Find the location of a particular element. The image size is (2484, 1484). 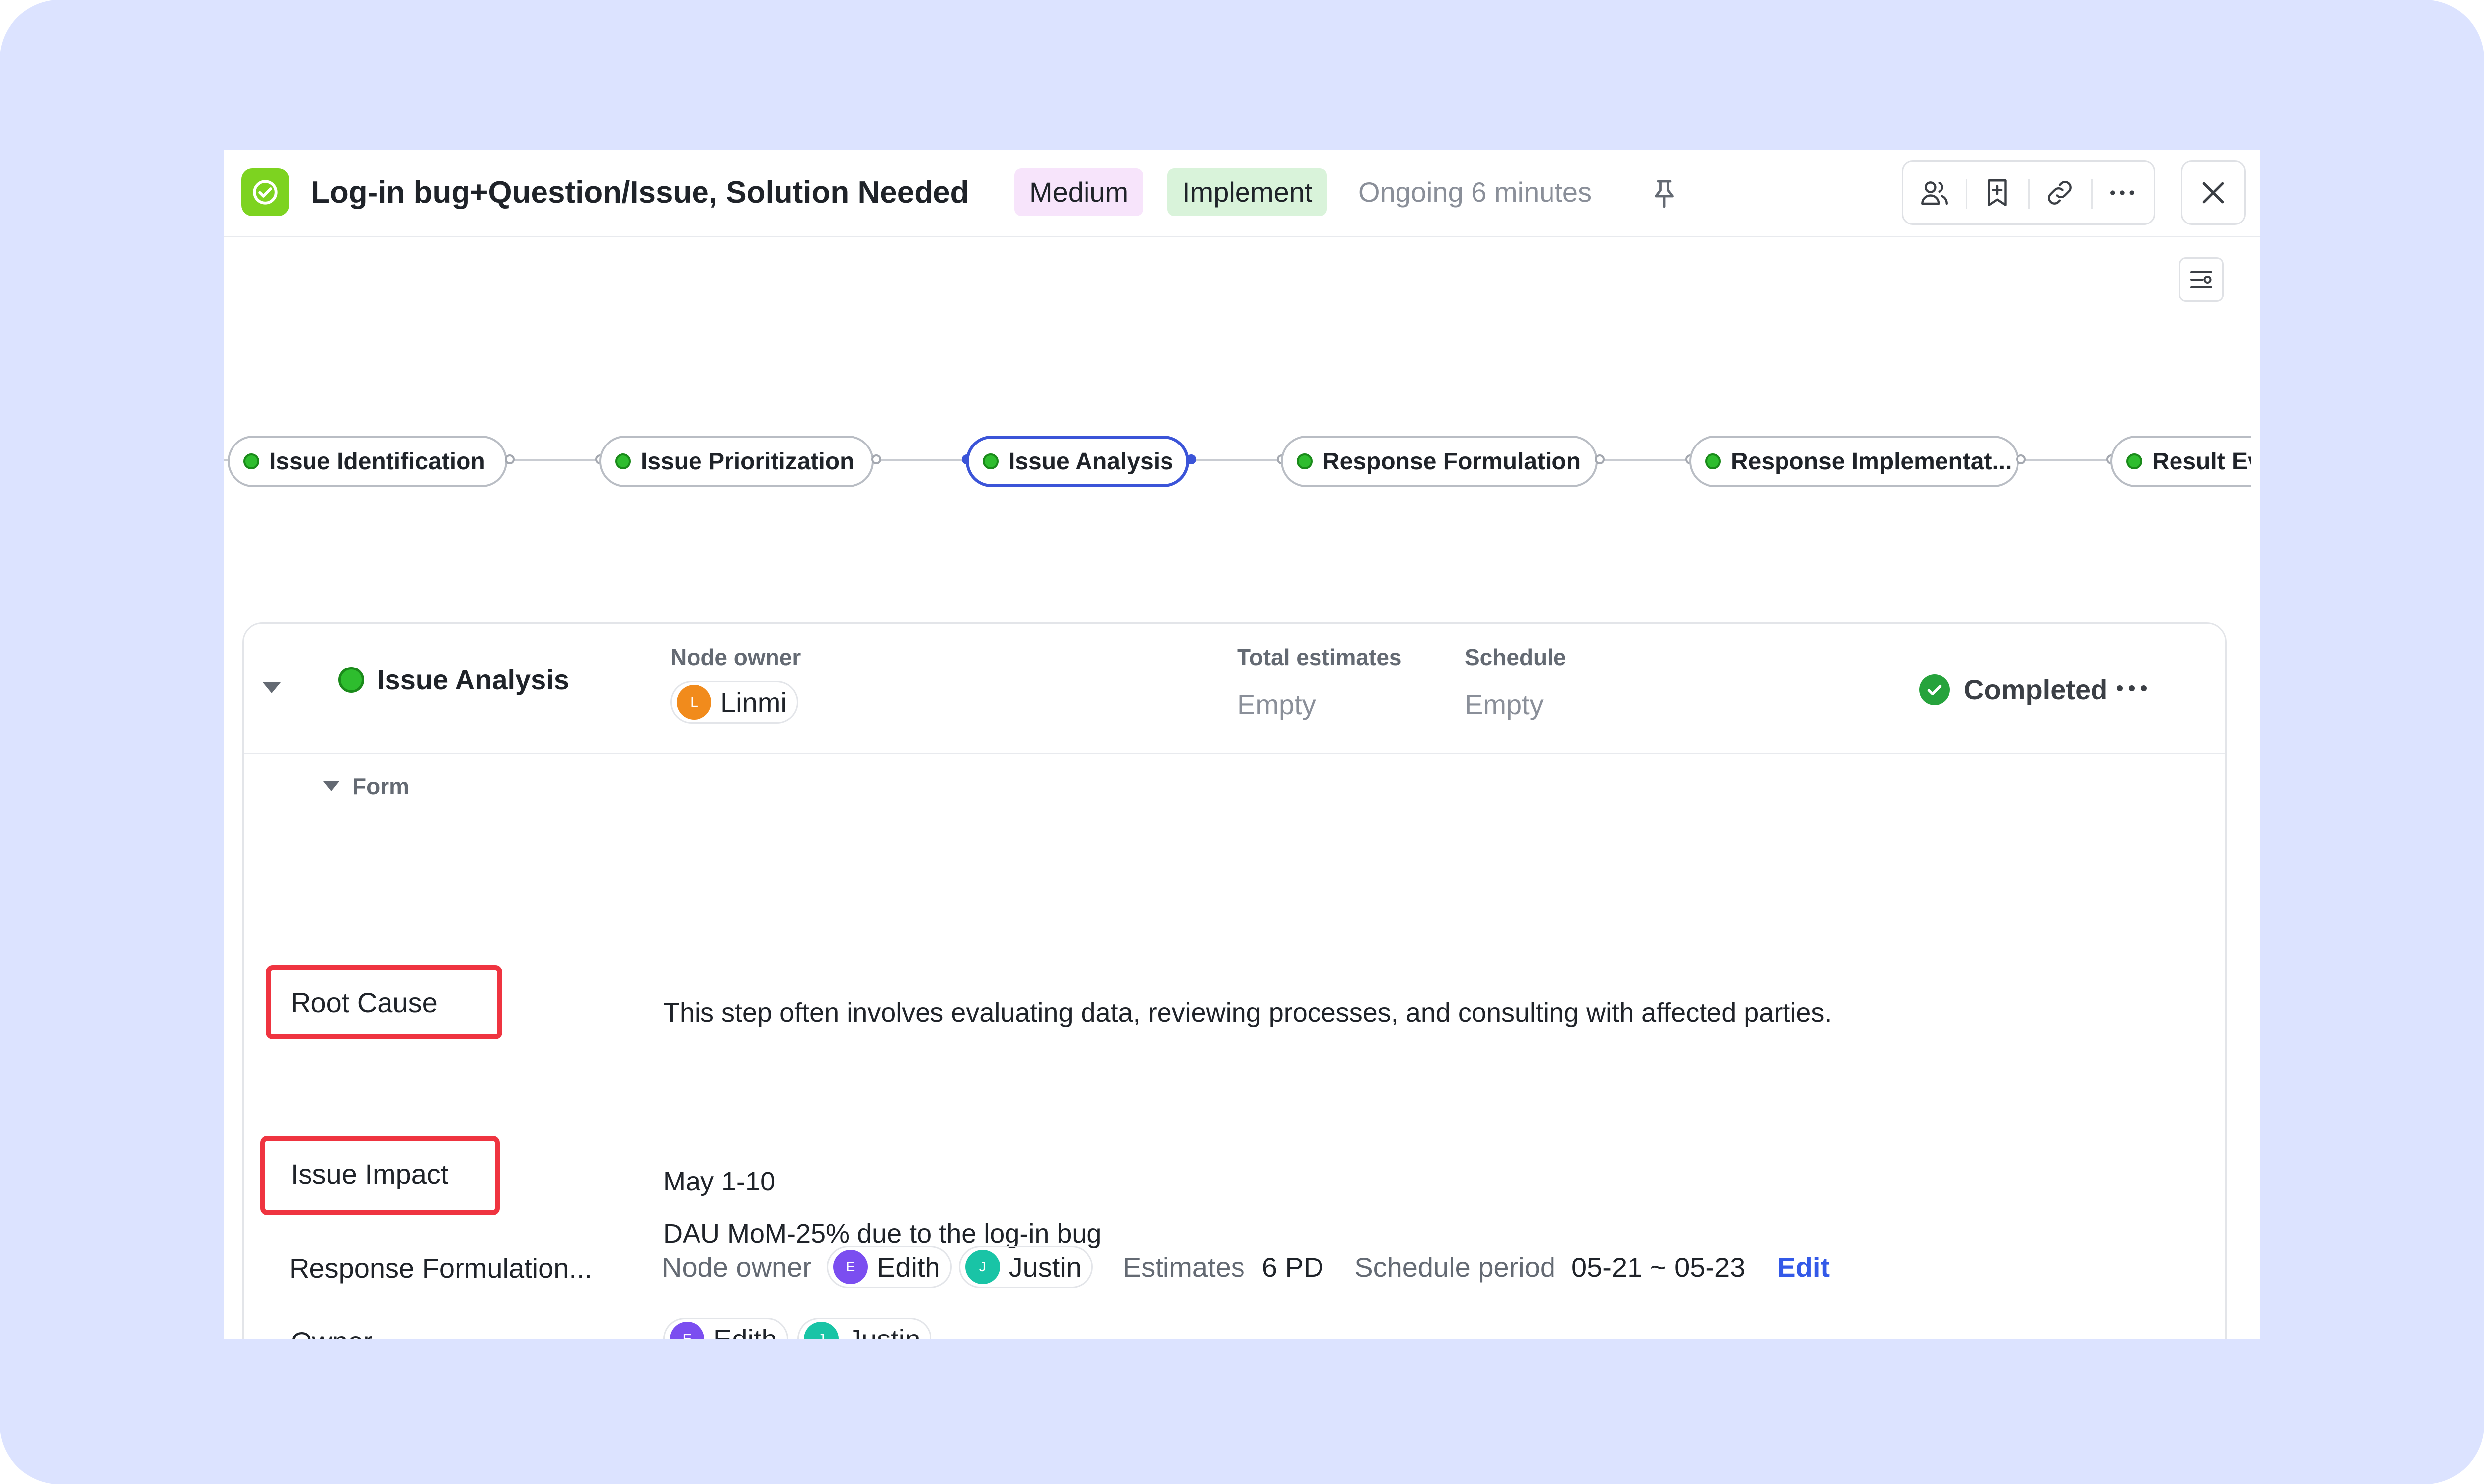

schedule-period-value: 05-21 ~ 05-23 is located at coordinates (1659, 1267).